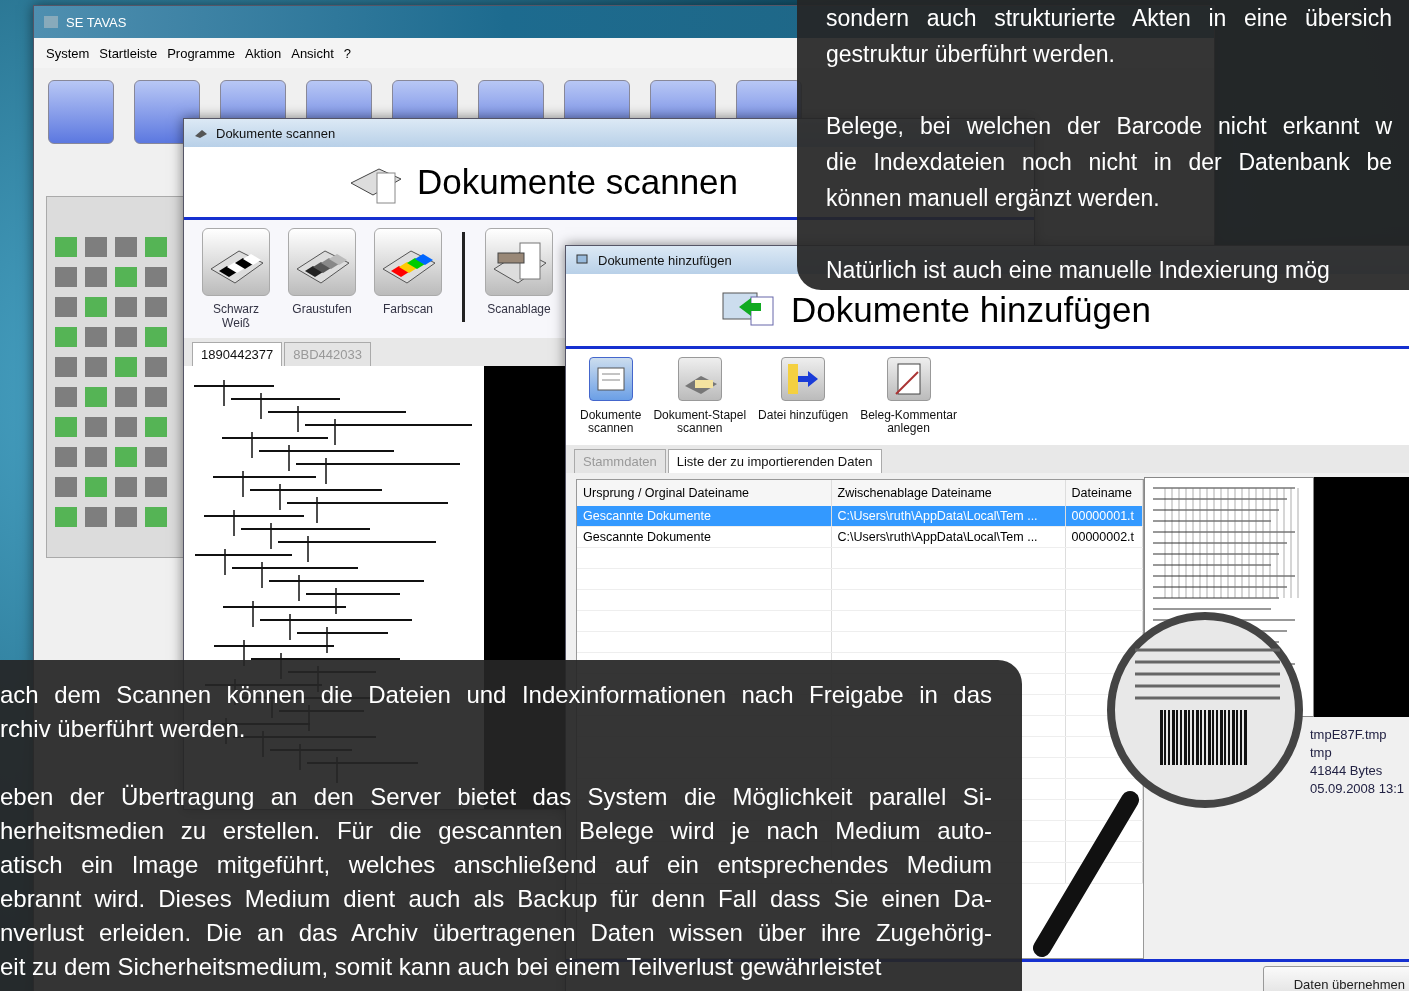  What do you see at coordinates (68, 53) in the screenshot?
I see `menu-item: System` at bounding box center [68, 53].